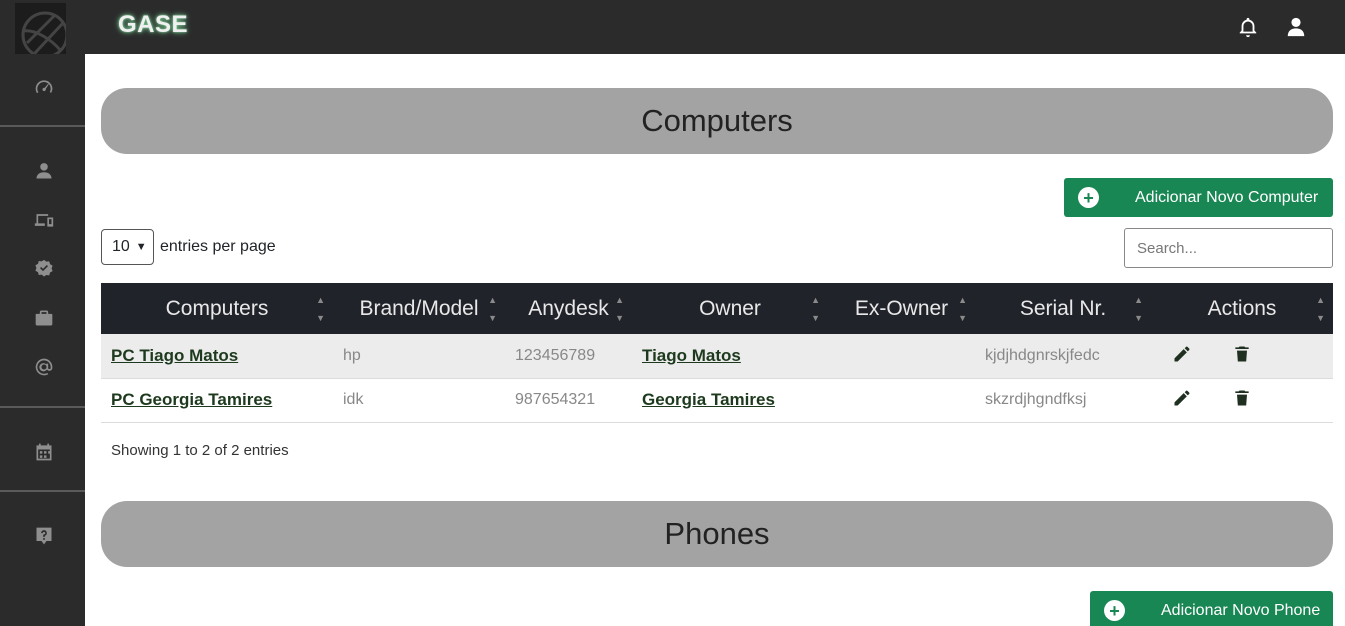 Image resolution: width=1345 pixels, height=626 pixels. I want to click on add-computer-button: + Adicionar Novo Computer, so click(1198, 197).